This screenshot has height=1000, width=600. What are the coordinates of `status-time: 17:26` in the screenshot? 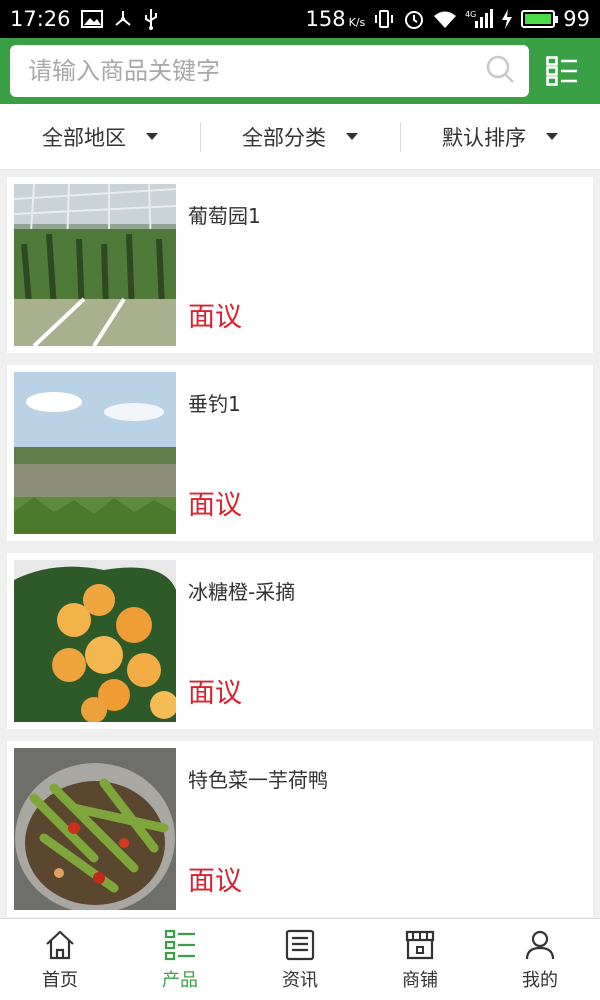 It's located at (40, 19).